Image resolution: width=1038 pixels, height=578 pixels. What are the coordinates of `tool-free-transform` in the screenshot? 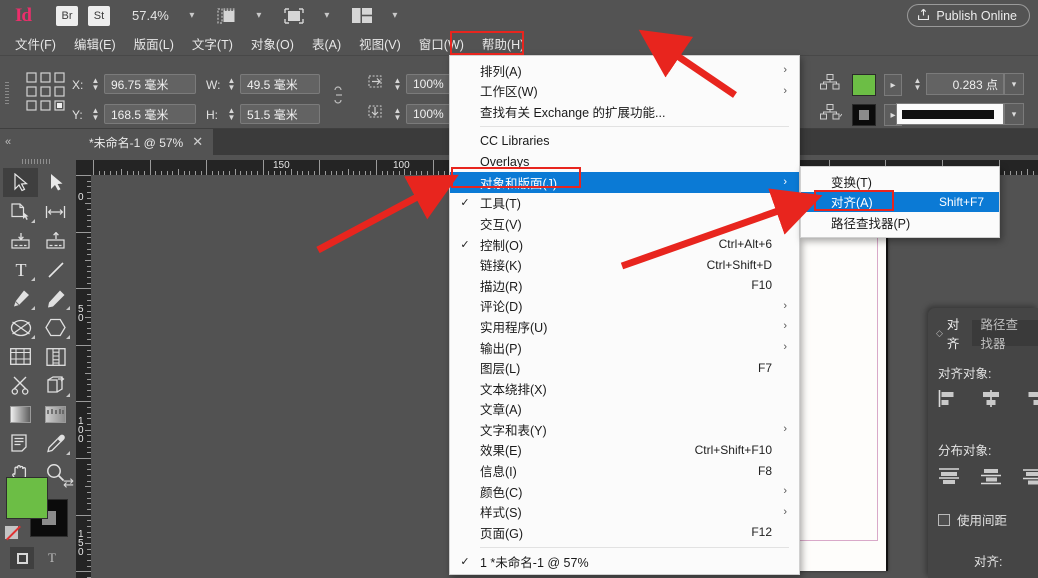 It's located at (55, 385).